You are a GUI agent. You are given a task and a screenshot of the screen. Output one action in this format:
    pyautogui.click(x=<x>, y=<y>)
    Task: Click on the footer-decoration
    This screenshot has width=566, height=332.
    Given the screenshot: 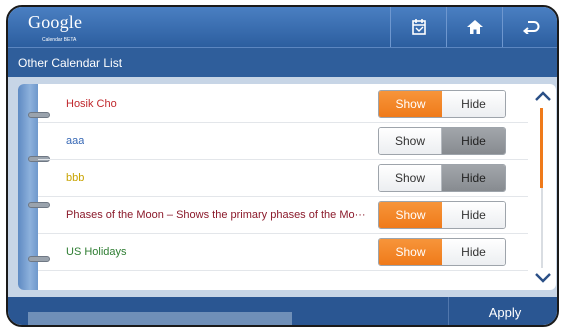 What is the action you would take?
    pyautogui.click(x=160, y=318)
    